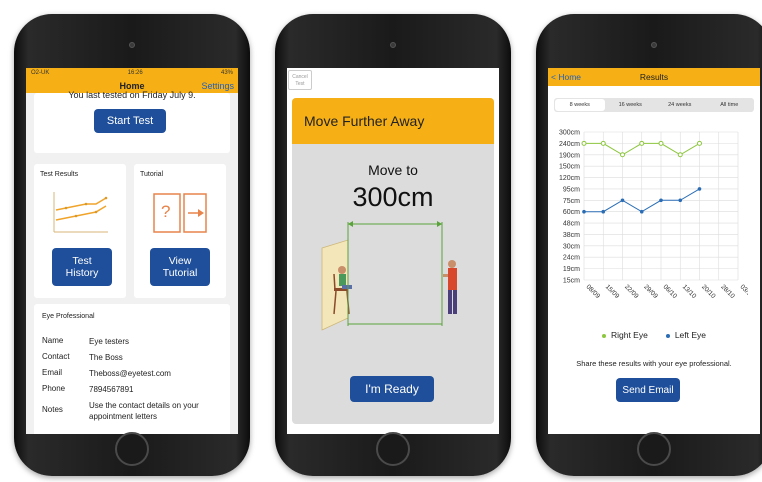 The image size is (762, 482). I want to click on prof-row-email: Email Theboss@eyetest.com, so click(134, 373).